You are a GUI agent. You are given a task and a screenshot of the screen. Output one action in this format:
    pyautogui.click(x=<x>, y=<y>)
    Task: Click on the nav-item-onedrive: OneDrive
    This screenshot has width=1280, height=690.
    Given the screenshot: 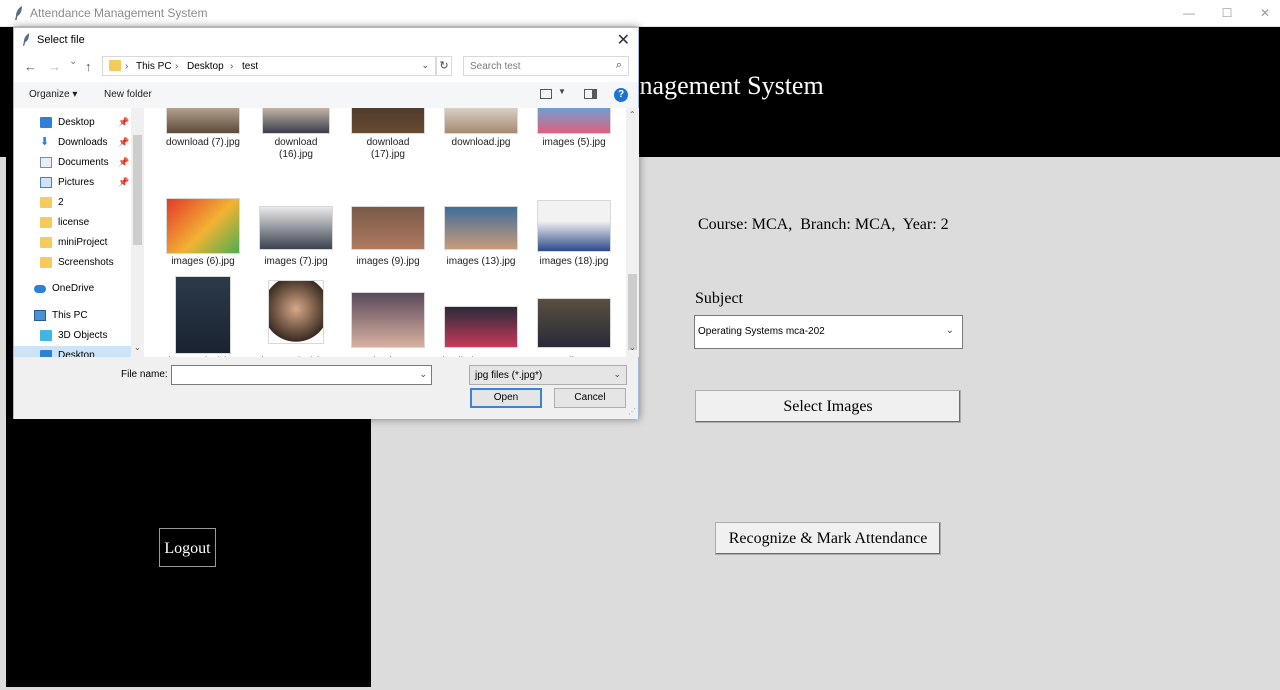 What is the action you would take?
    pyautogui.click(x=73, y=289)
    